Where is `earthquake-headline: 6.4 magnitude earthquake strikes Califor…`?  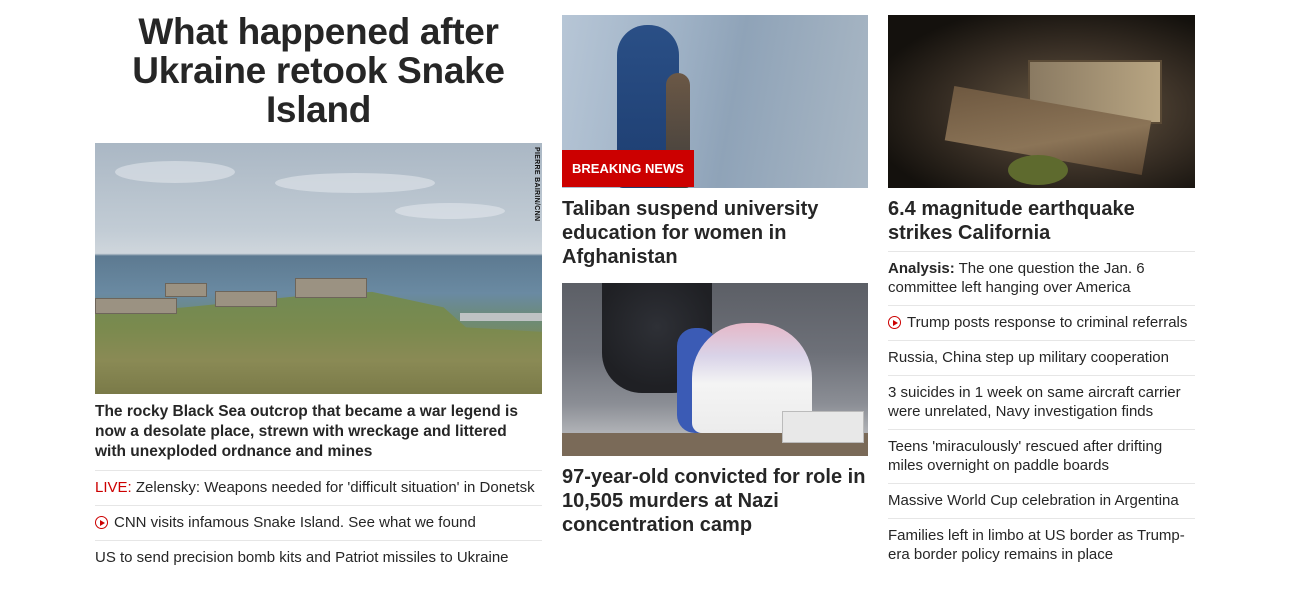 earthquake-headline: 6.4 magnitude earthquake strikes Califor… is located at coordinates (1041, 221).